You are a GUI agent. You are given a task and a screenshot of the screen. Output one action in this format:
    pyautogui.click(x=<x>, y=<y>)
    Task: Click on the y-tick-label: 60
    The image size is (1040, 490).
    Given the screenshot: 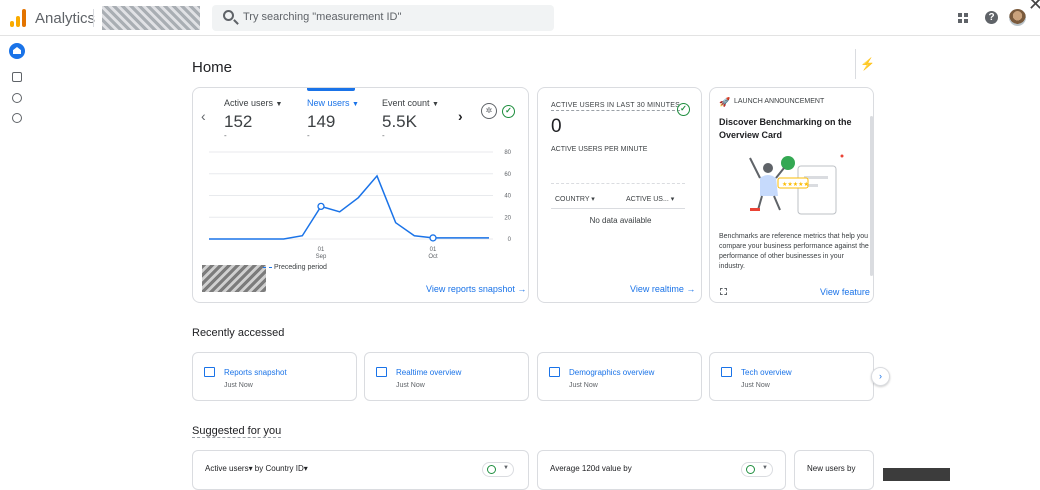 What is the action you would take?
    pyautogui.click(x=507, y=175)
    